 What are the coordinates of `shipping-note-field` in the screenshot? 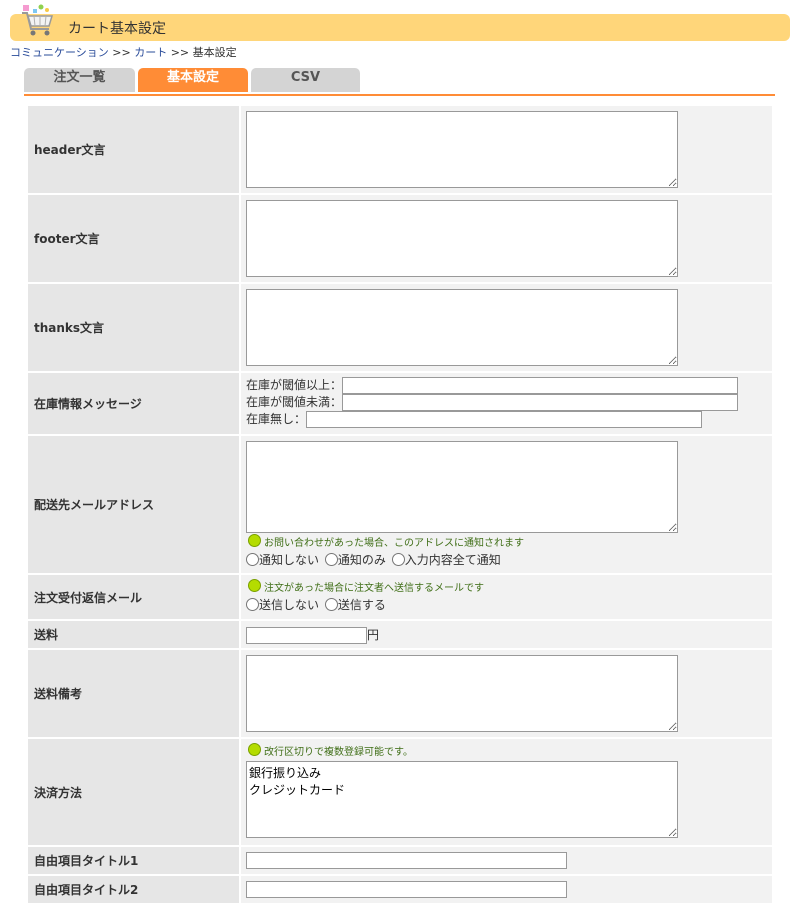 It's located at (462, 693).